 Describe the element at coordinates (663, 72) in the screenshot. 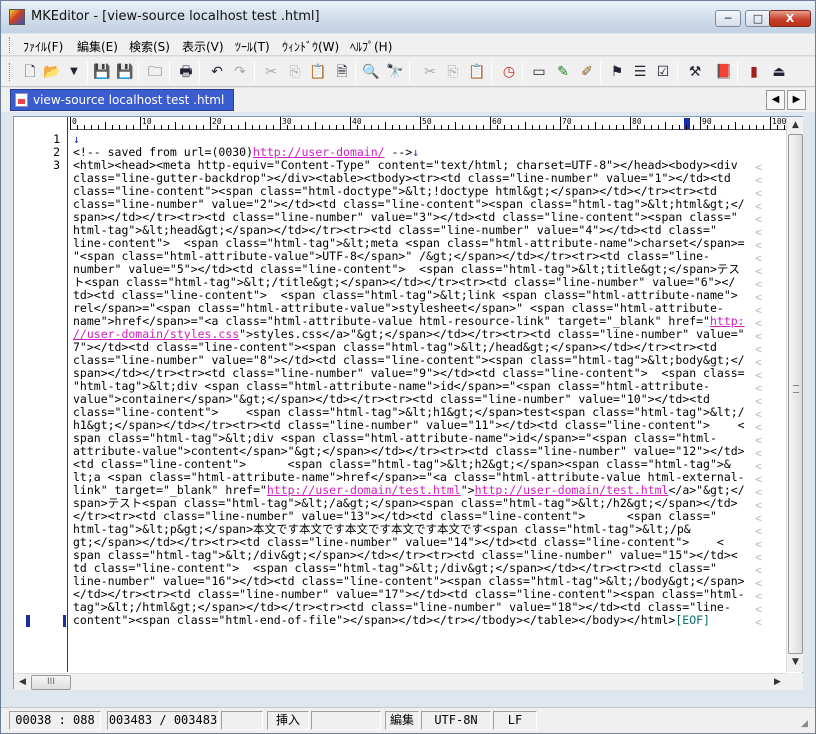

I see `check-icon: ☑` at that location.